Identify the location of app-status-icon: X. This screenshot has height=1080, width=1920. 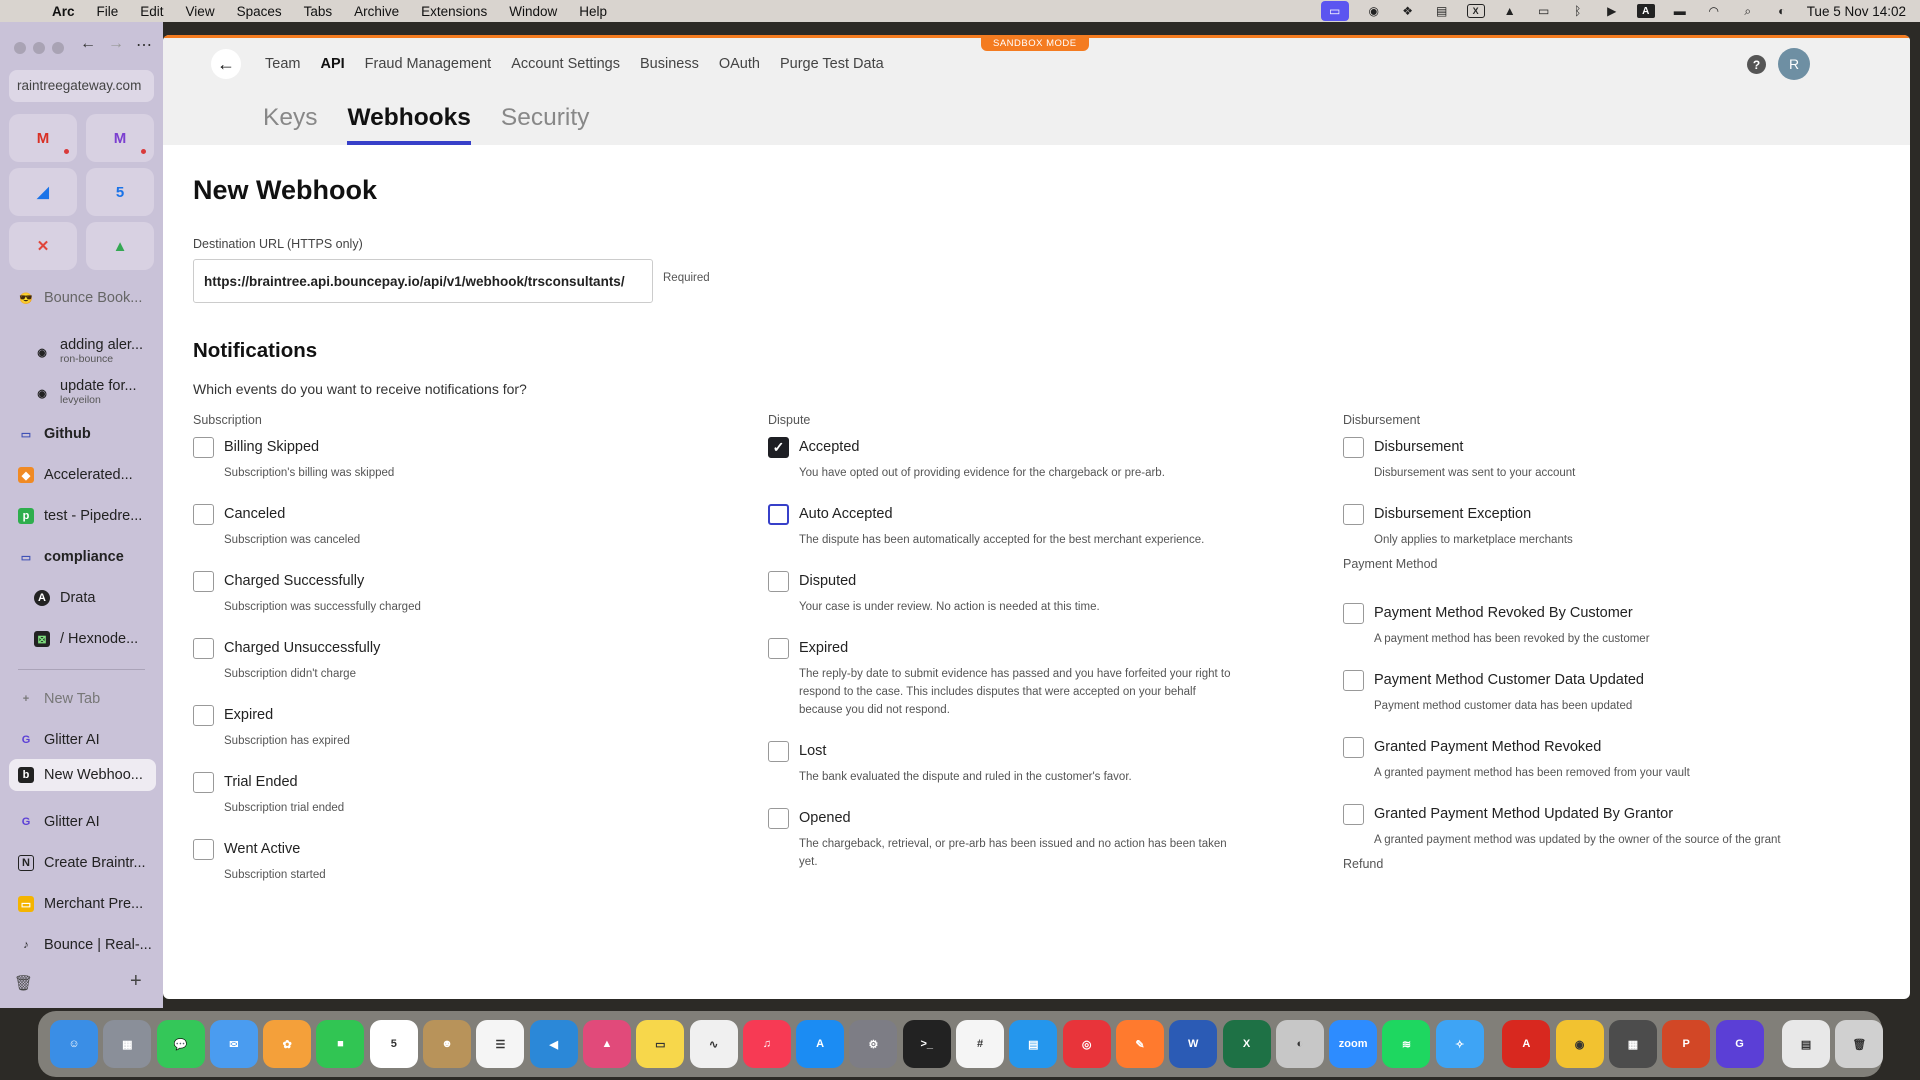
(1475, 11).